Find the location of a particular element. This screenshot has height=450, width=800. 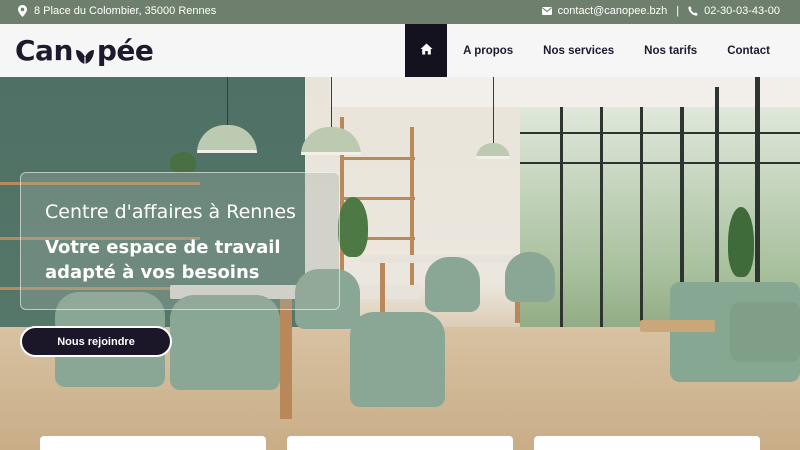

phone-link: 02-30-03-43-00 is located at coordinates (742, 11).